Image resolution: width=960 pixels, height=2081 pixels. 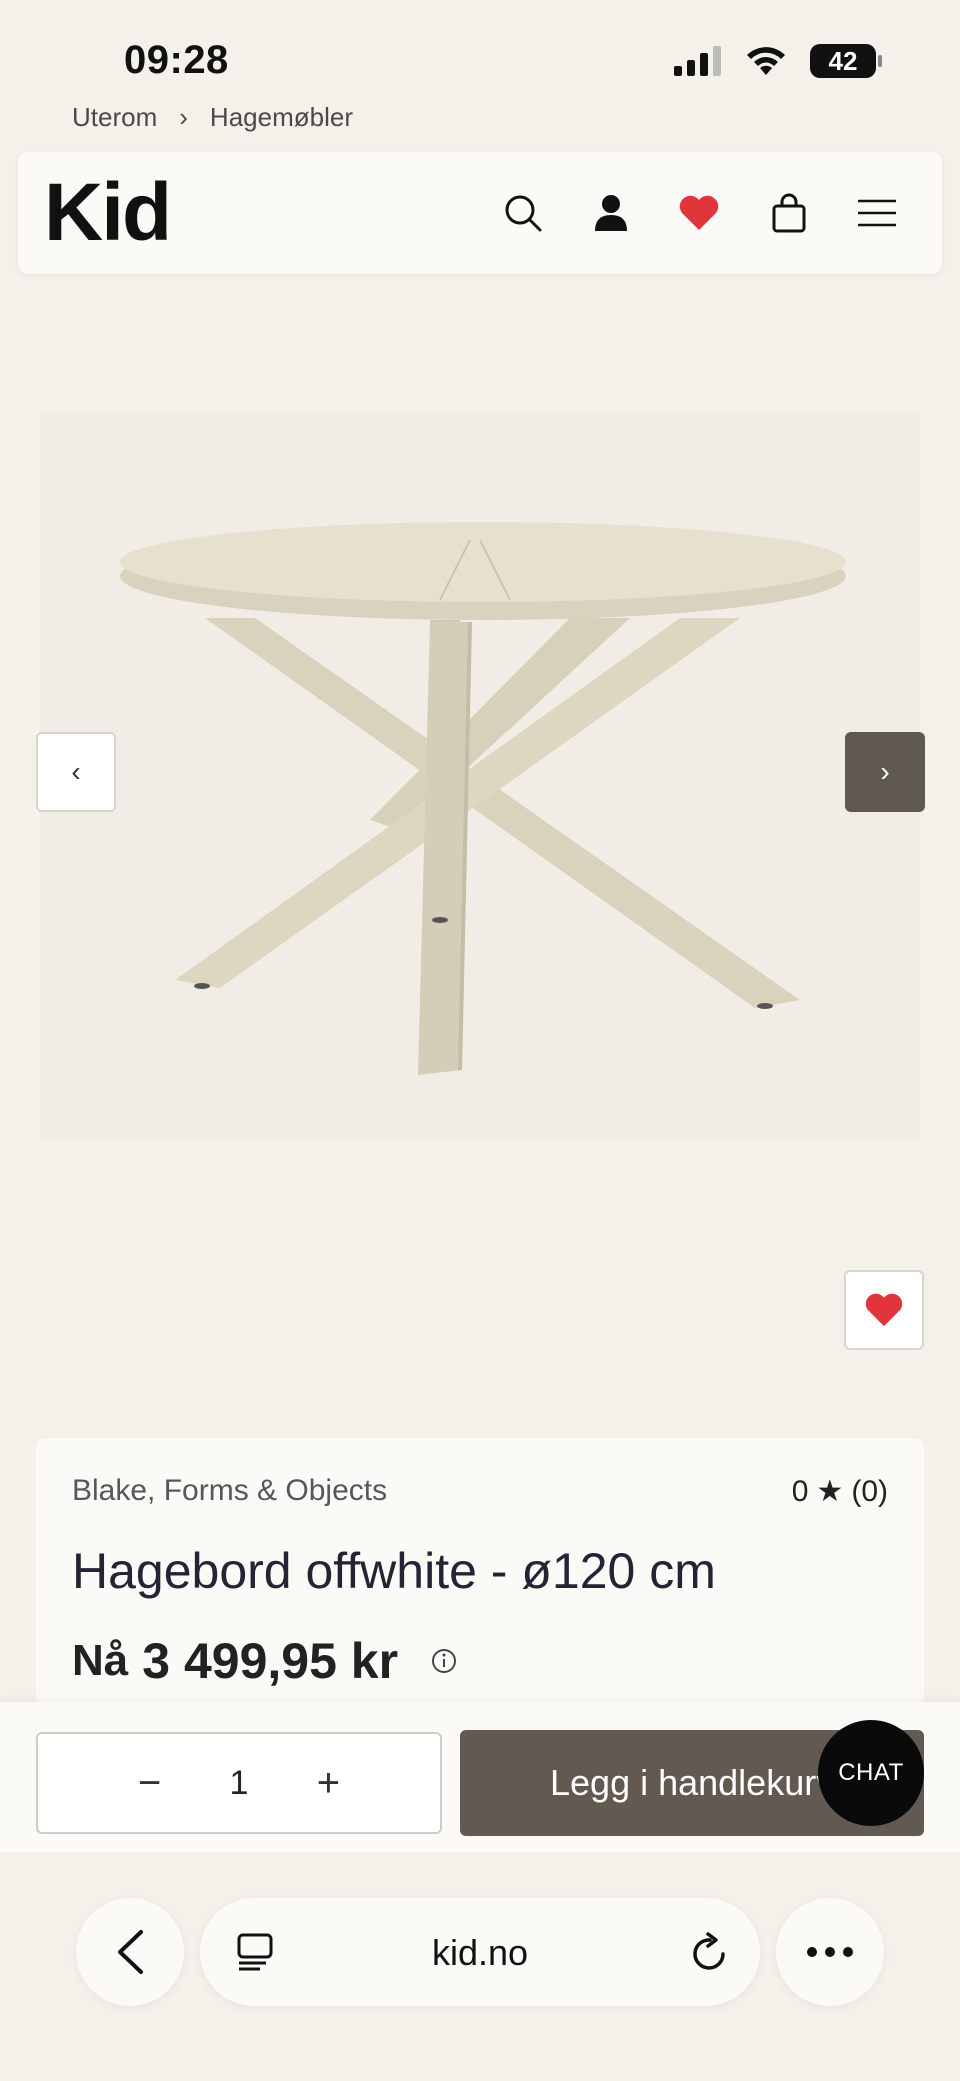 I want to click on site-header: Kid, so click(x=480, y=213).